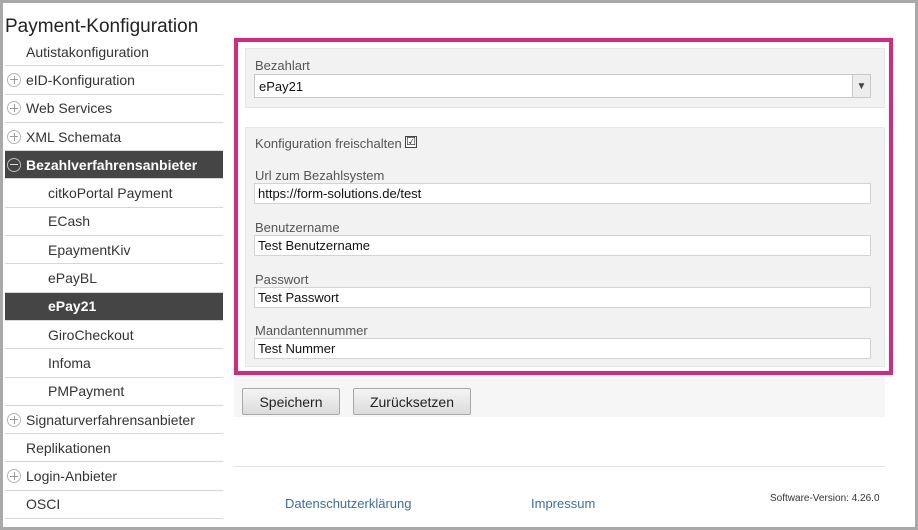 The height and width of the screenshot is (530, 918). I want to click on url-label: Url zum Bezahlsystem, so click(320, 175).